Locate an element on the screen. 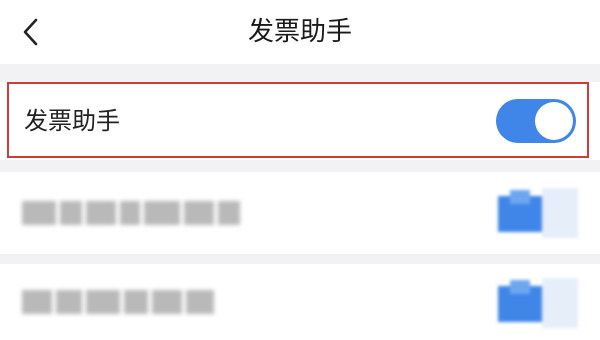 This screenshot has height=340, width=600. page-title: 发票助手 is located at coordinates (299, 32).